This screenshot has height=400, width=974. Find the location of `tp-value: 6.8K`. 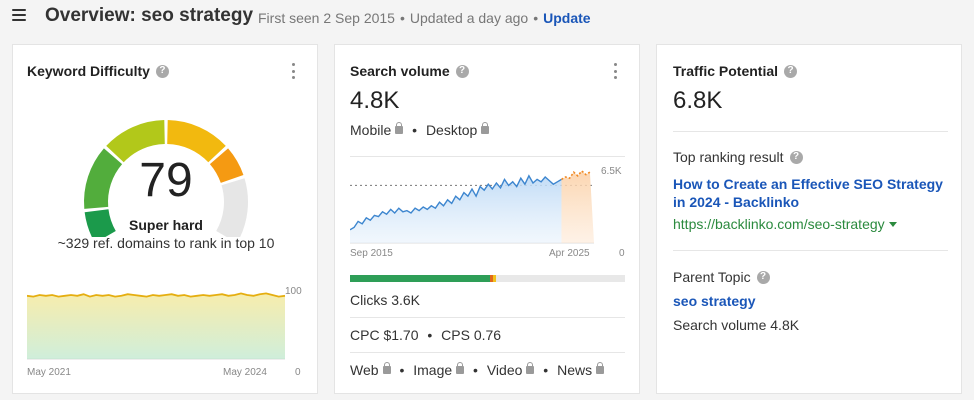

tp-value: 6.8K is located at coordinates (698, 100).